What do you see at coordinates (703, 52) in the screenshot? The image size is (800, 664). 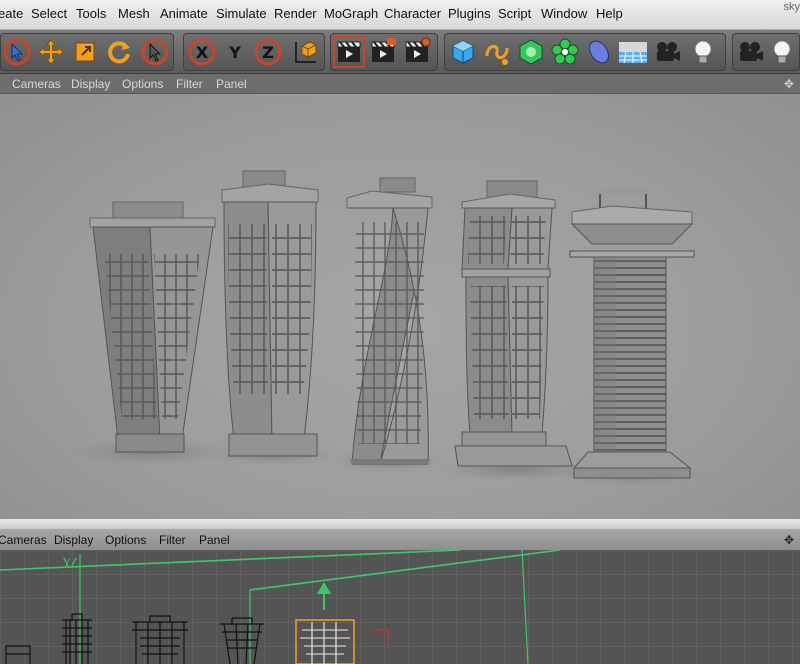 I see `light-icon` at bounding box center [703, 52].